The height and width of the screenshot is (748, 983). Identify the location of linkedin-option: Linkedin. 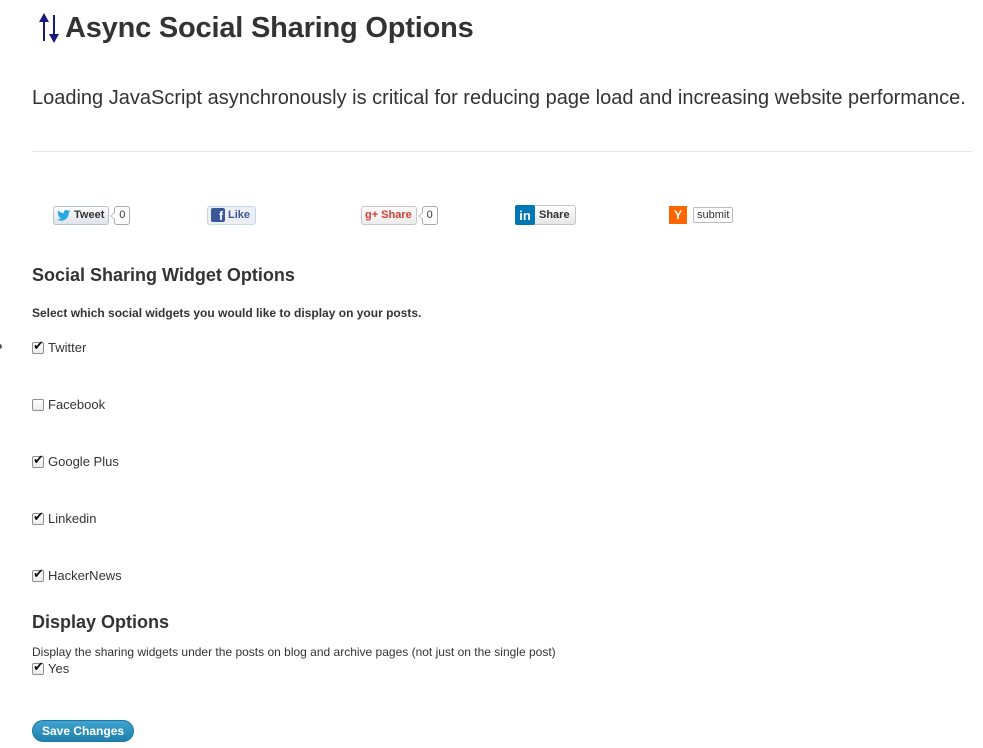
(64, 518).